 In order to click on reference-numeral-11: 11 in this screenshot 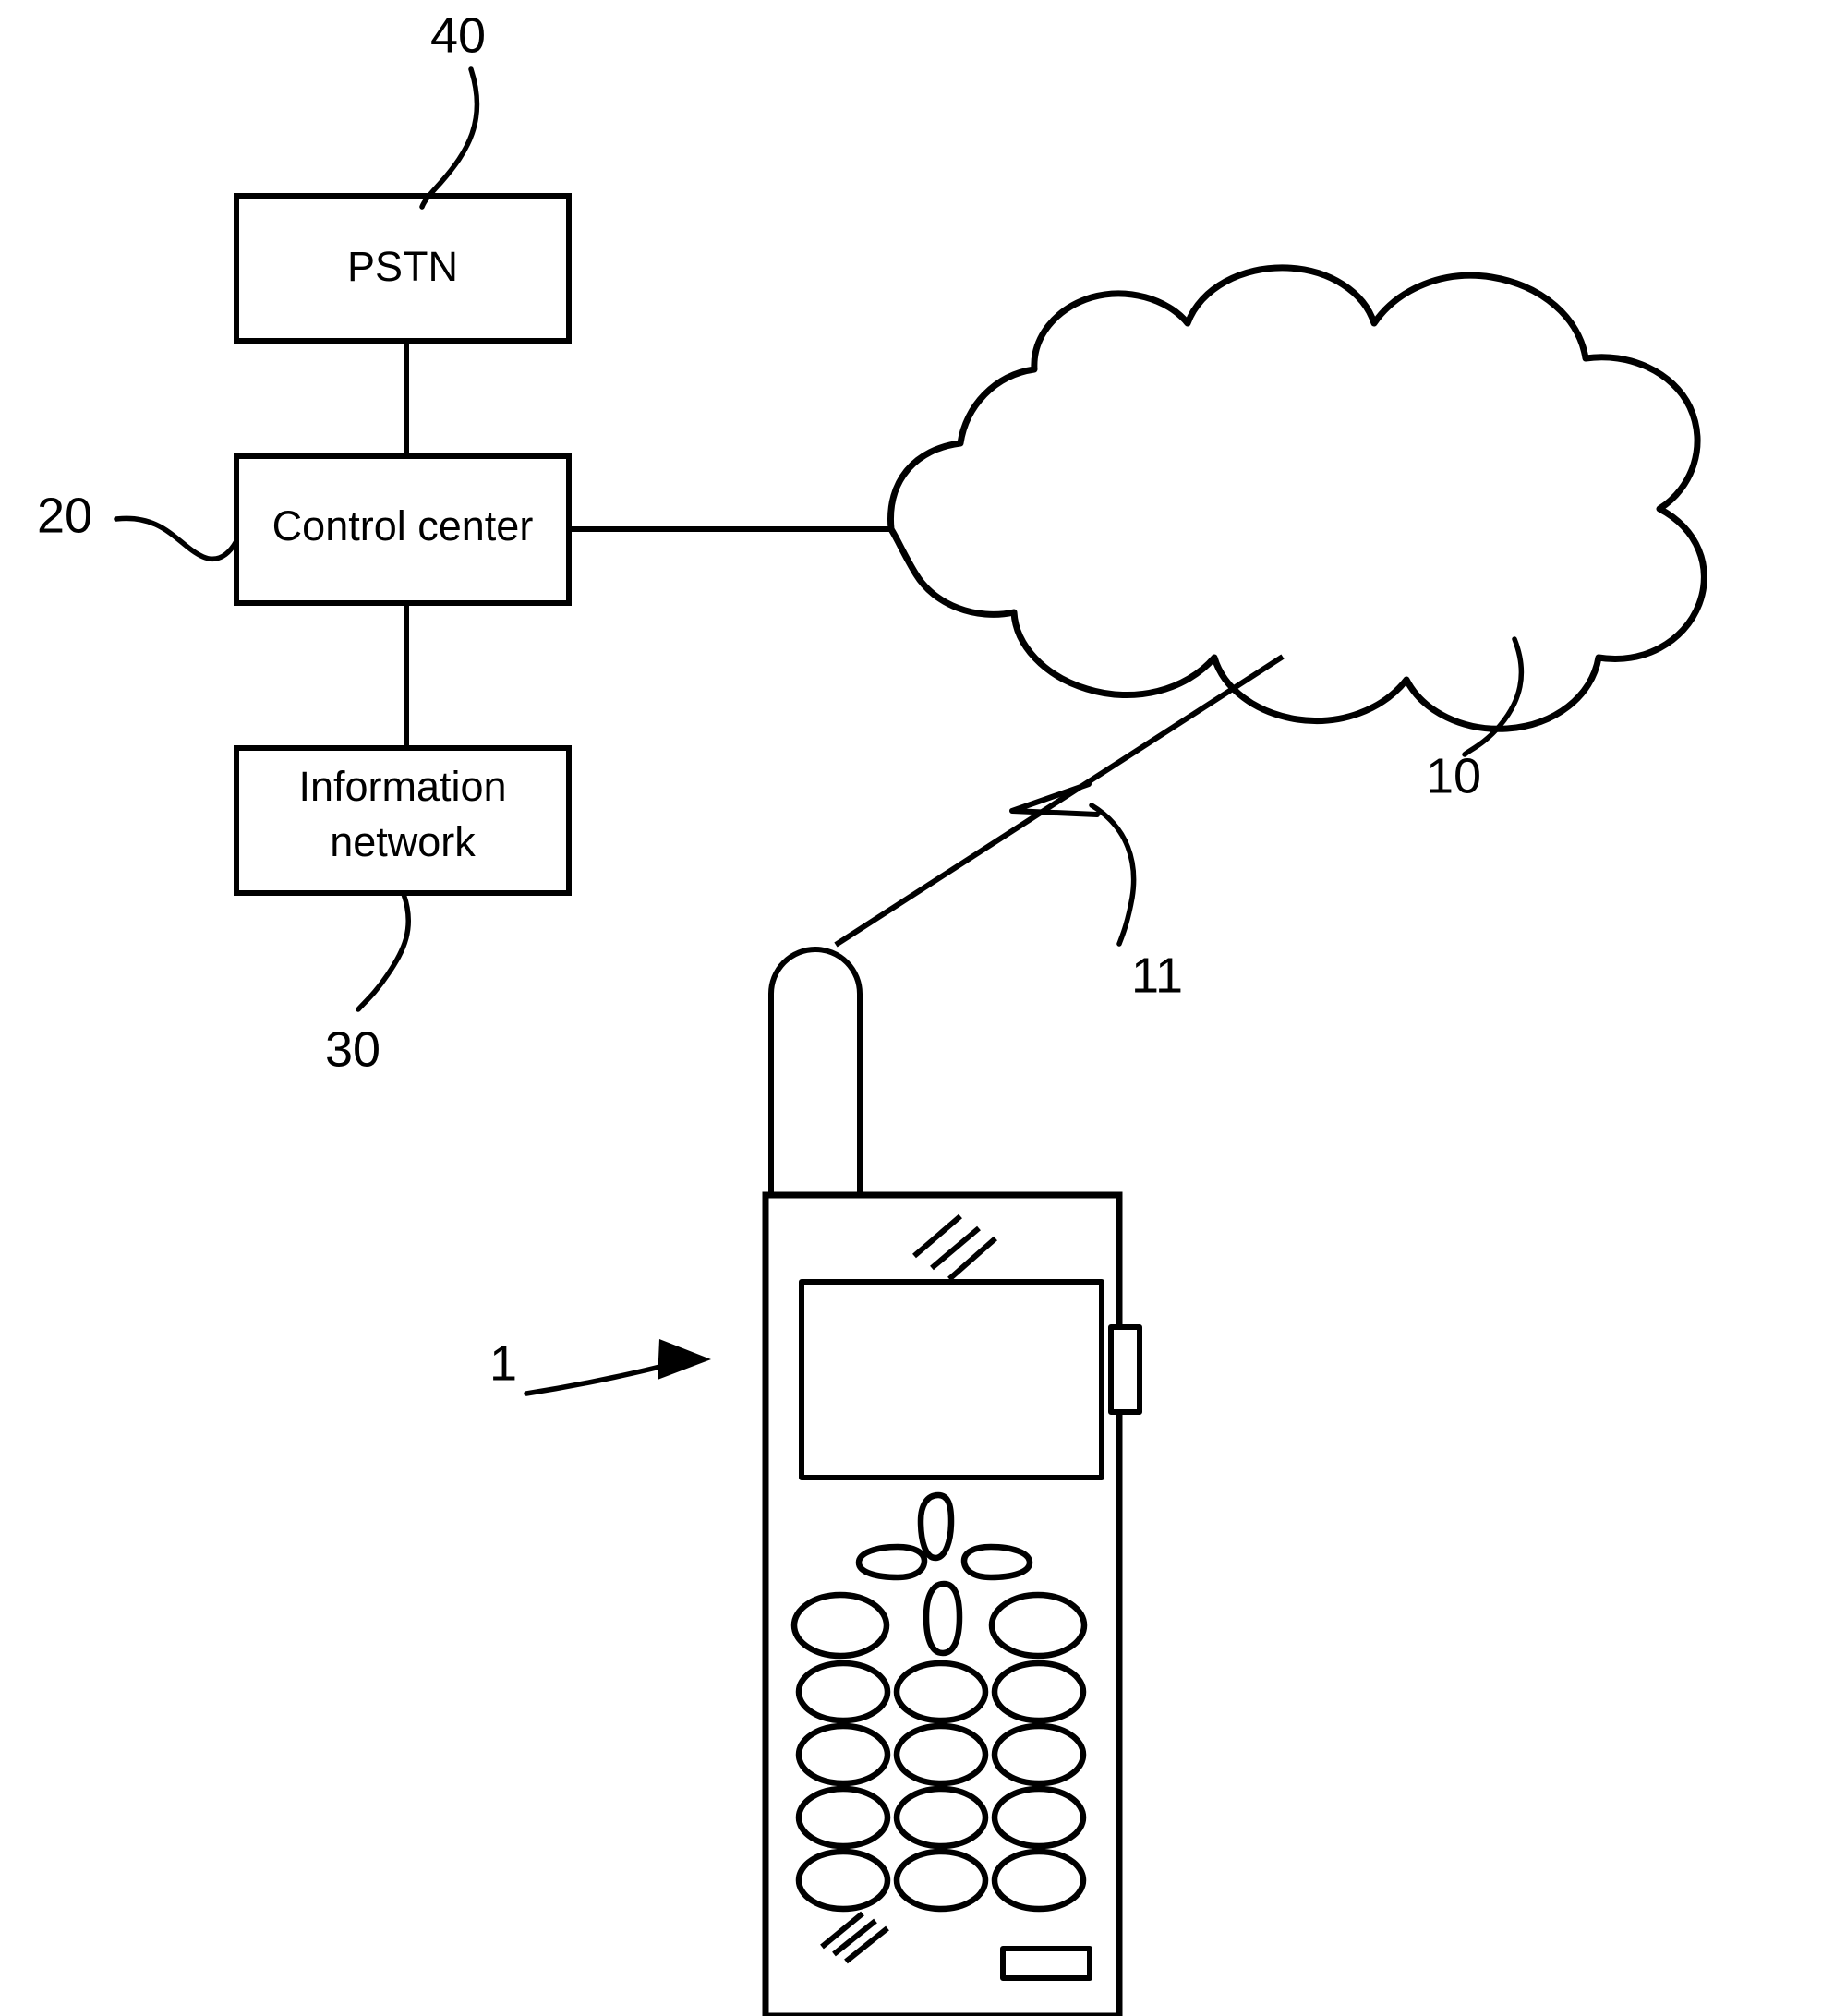, I will do `click(1157, 976)`.